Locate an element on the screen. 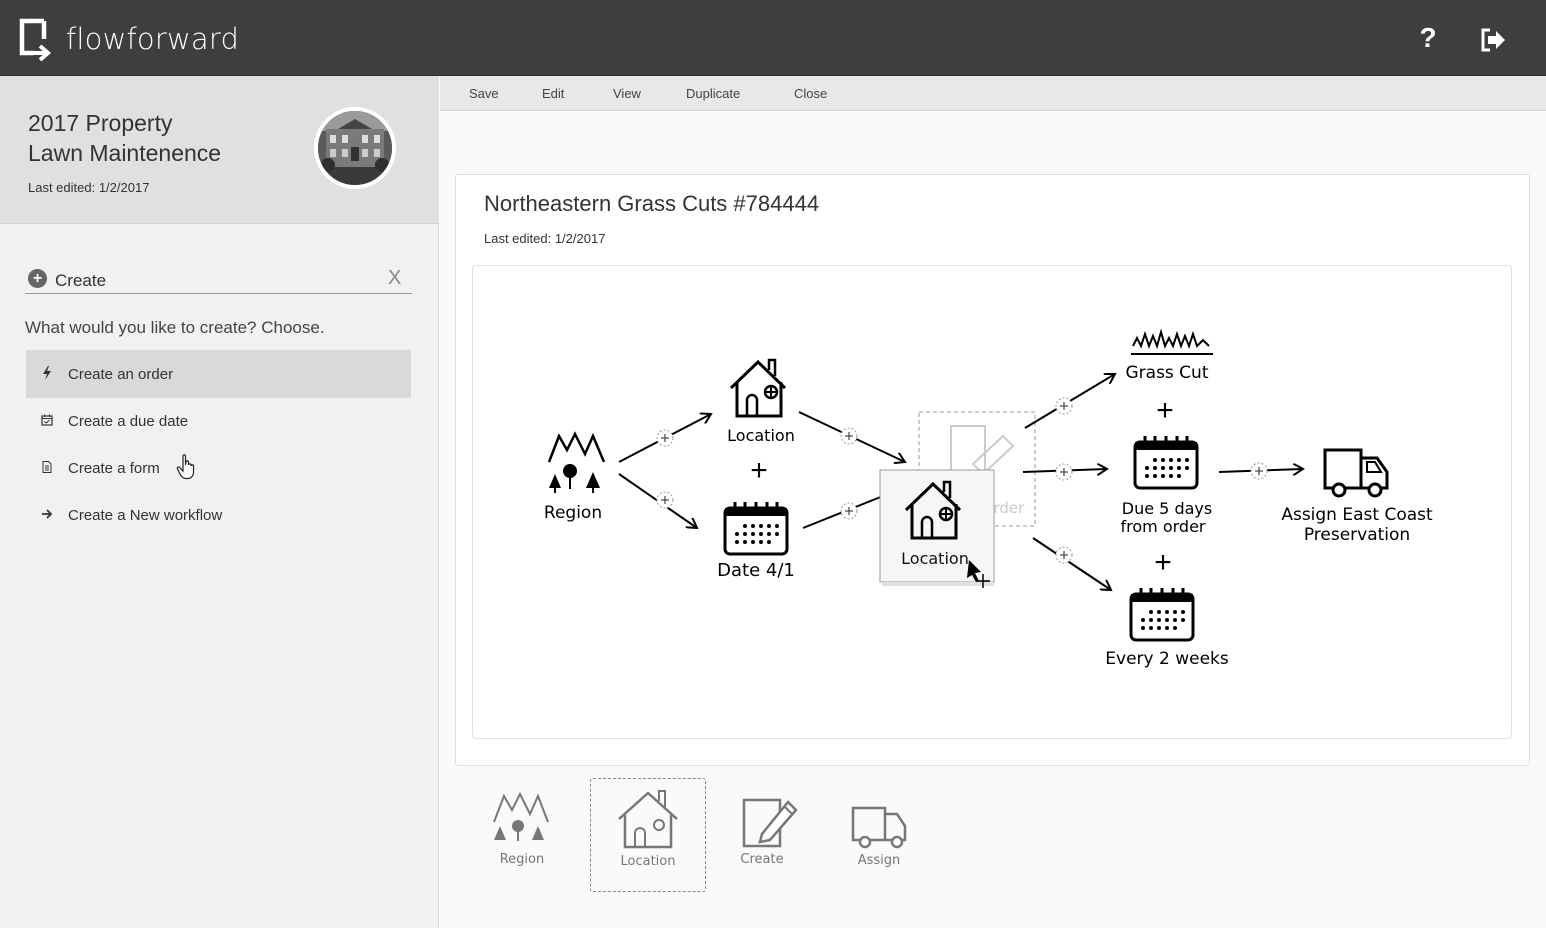 This screenshot has height=928, width=1546. create-header: + Create X is located at coordinates (218, 279).